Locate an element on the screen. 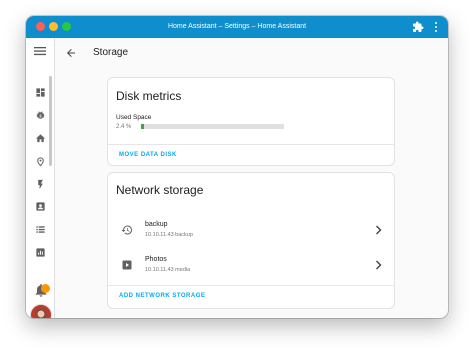 This screenshot has width=474, height=352. disk-usage-bar is located at coordinates (212, 126).